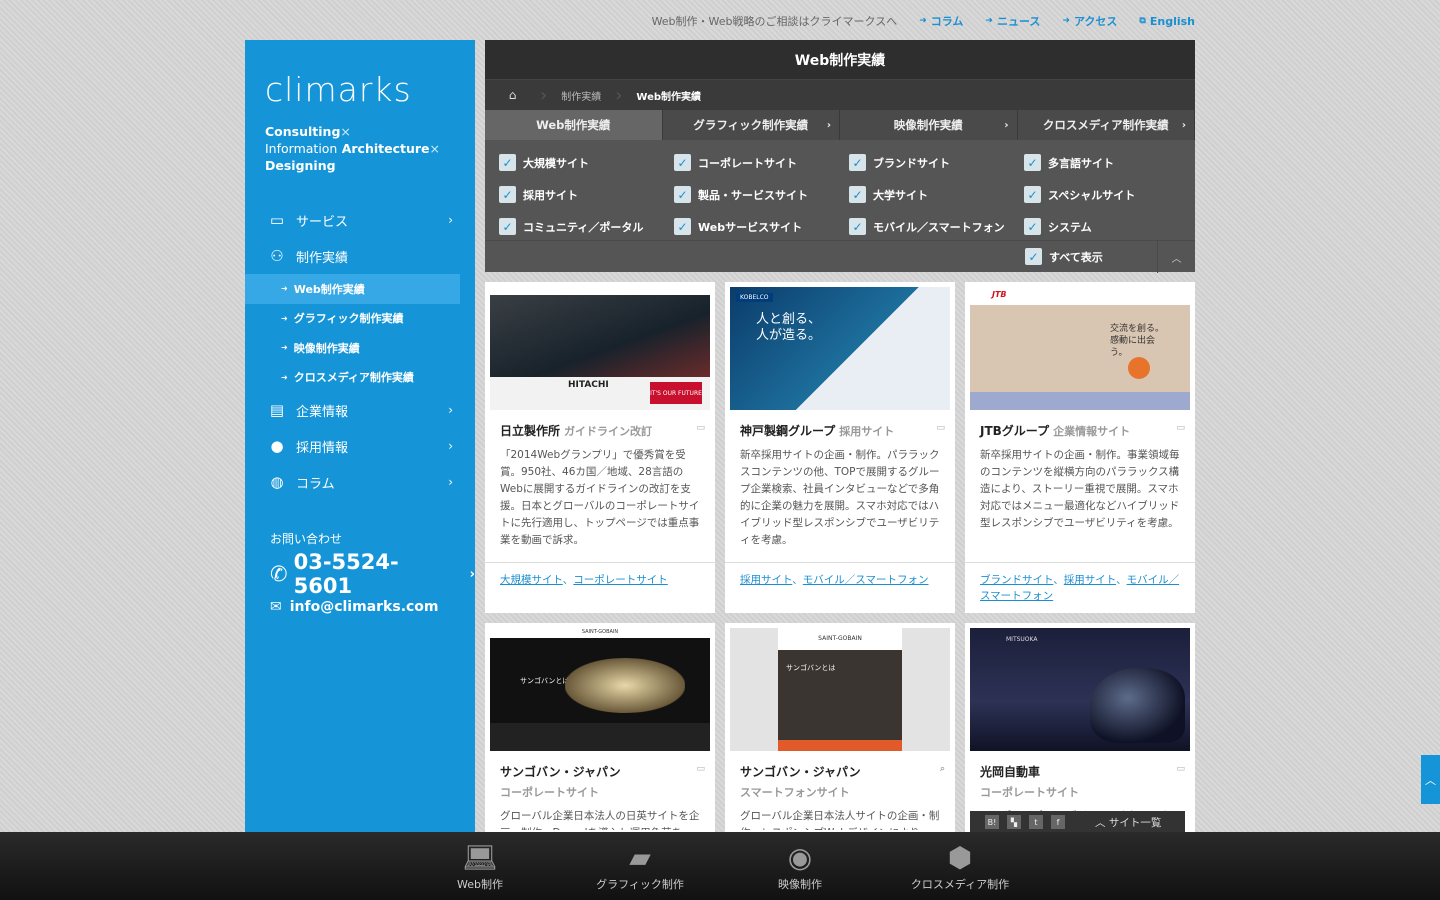 This screenshot has width=1440, height=900. What do you see at coordinates (640, 866) in the screenshot?
I see `bottom-nav-graphic: ▰ グラフィック制作` at bounding box center [640, 866].